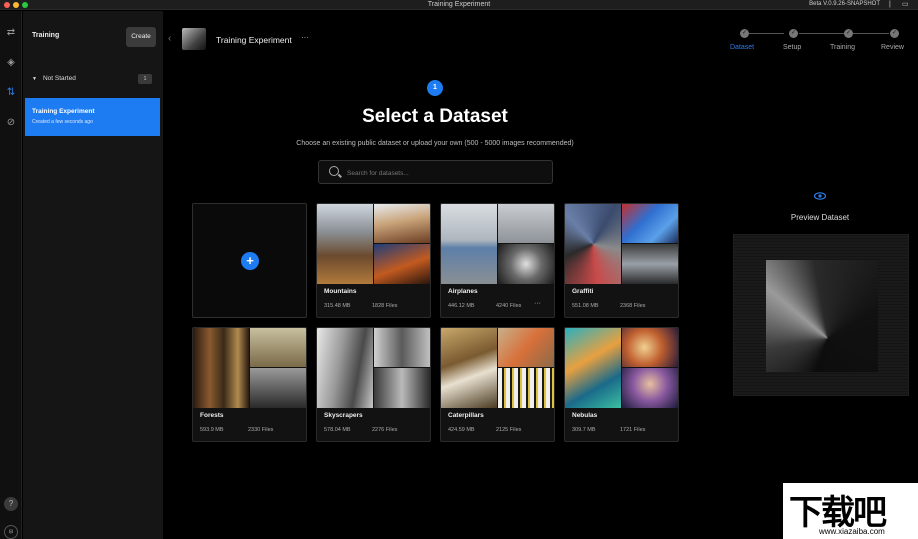 This screenshot has width=918, height=539. Describe the element at coordinates (11, 123) in the screenshot. I see `link-icon: ⊘` at that location.